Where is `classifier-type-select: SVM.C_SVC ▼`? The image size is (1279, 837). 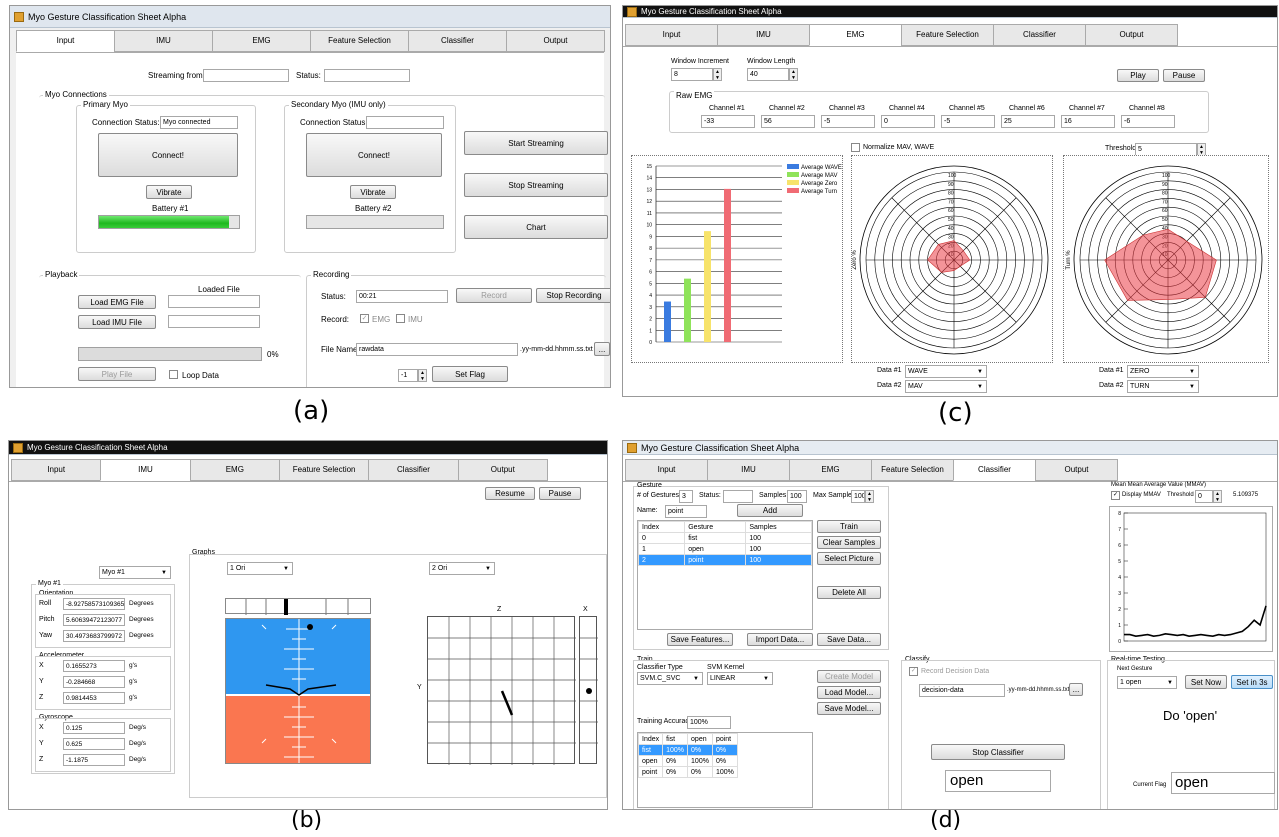 classifier-type-select: SVM.C_SVC ▼ is located at coordinates (670, 678).